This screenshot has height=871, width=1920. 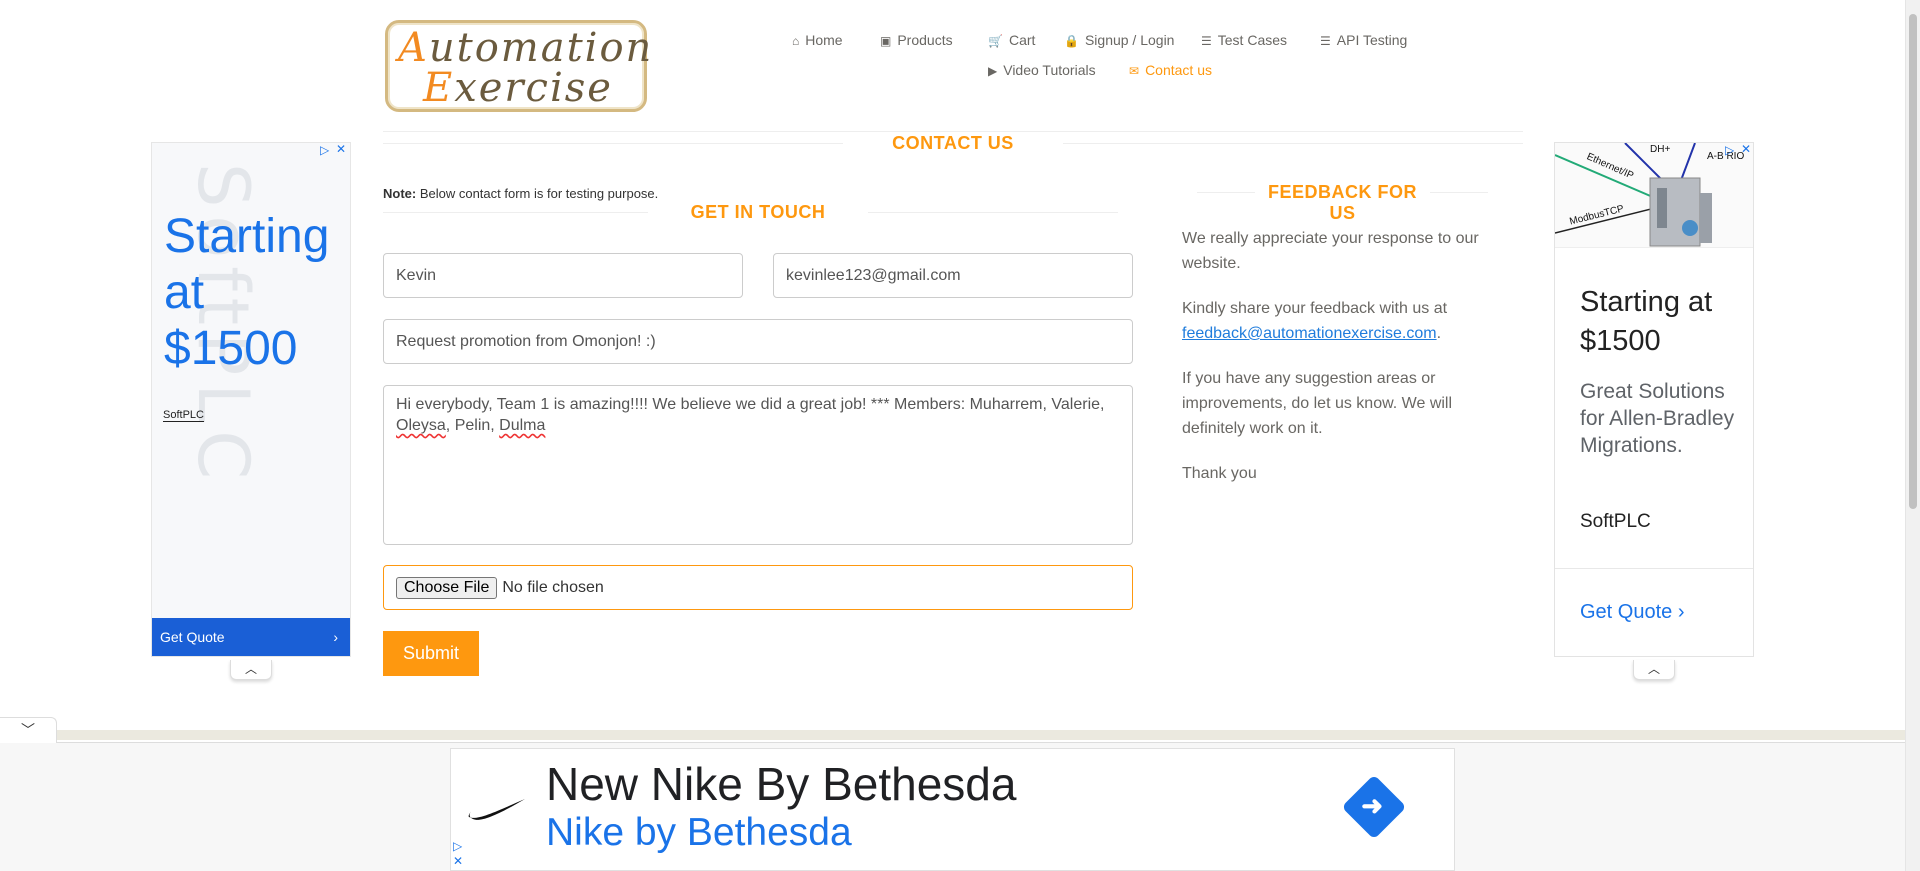 I want to click on touch-rule-right, so click(x=993, y=212).